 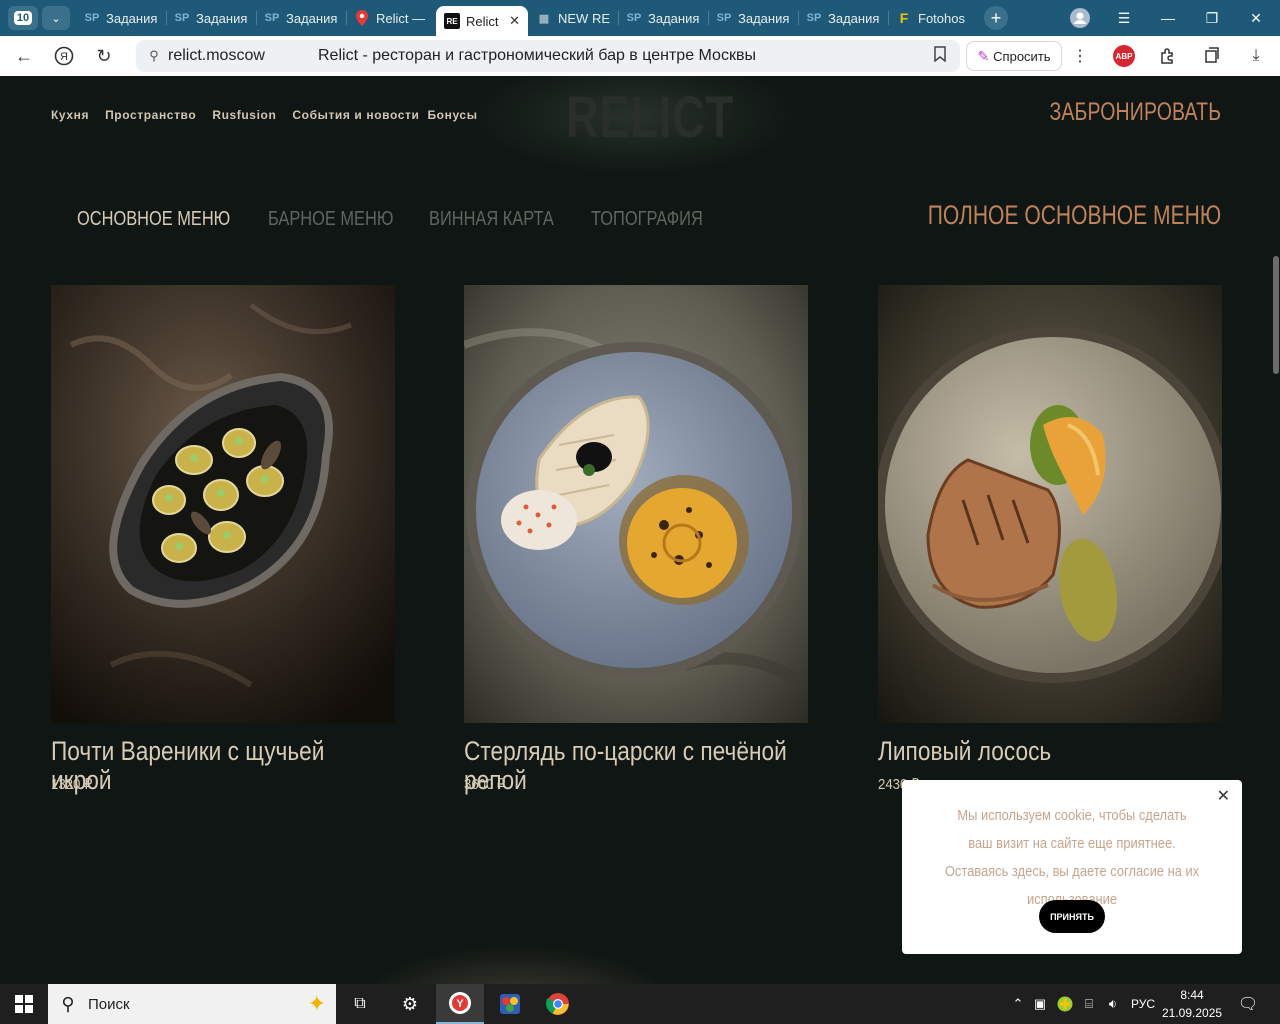 I want to click on tab-3: SP Задания, so click(x=301, y=18).